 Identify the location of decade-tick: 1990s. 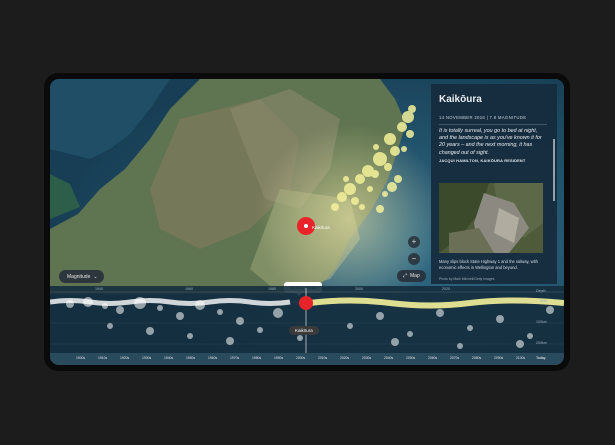
(279, 358).